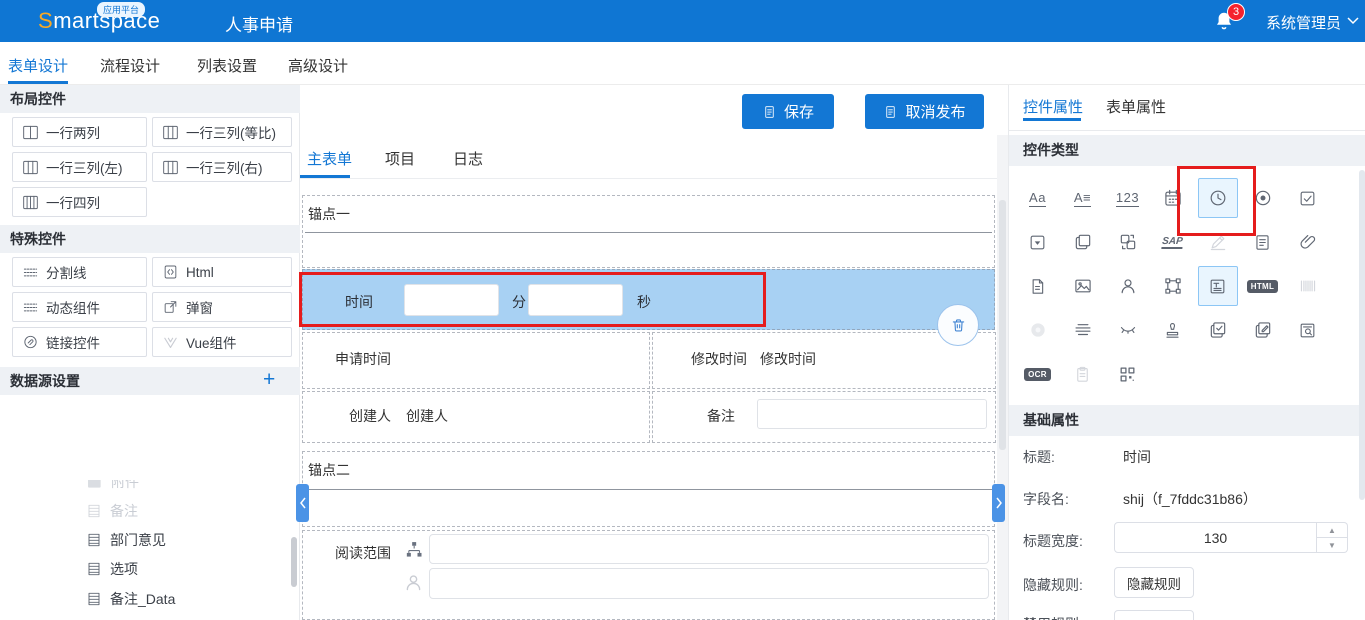 The width and height of the screenshot is (1365, 620). What do you see at coordinates (1136, 106) in the screenshot?
I see `tab-form-properties: 表单属性` at bounding box center [1136, 106].